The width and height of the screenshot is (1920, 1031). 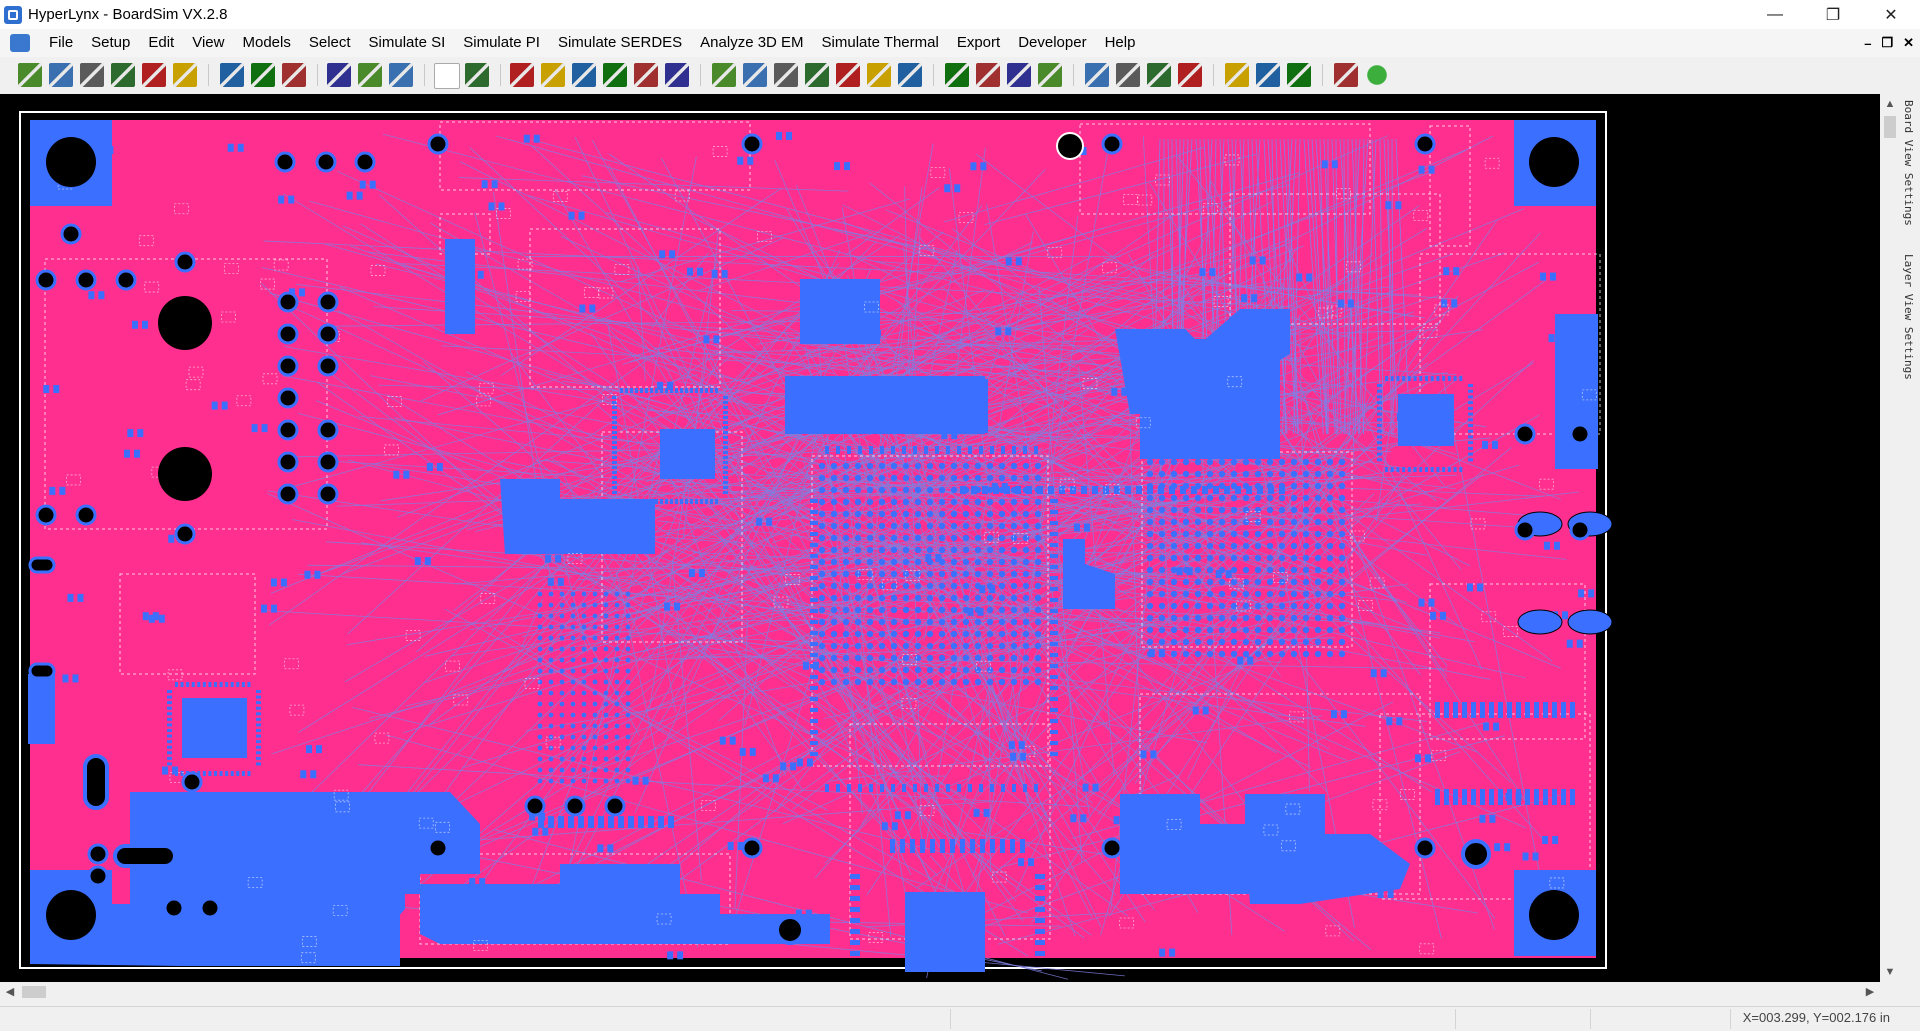 What do you see at coordinates (1019, 75) in the screenshot?
I see `report-icon` at bounding box center [1019, 75].